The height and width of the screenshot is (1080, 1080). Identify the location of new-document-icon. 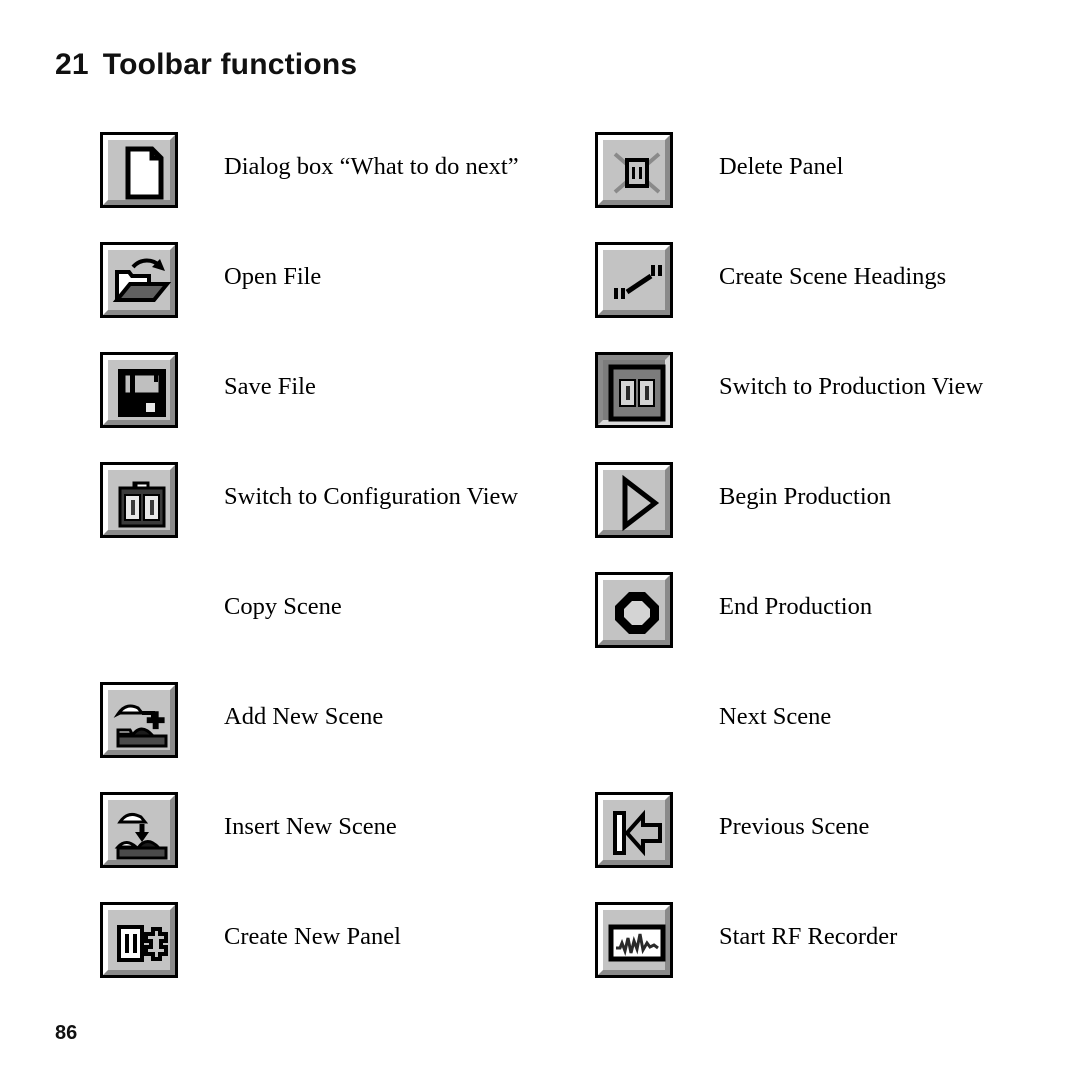
(142, 173).